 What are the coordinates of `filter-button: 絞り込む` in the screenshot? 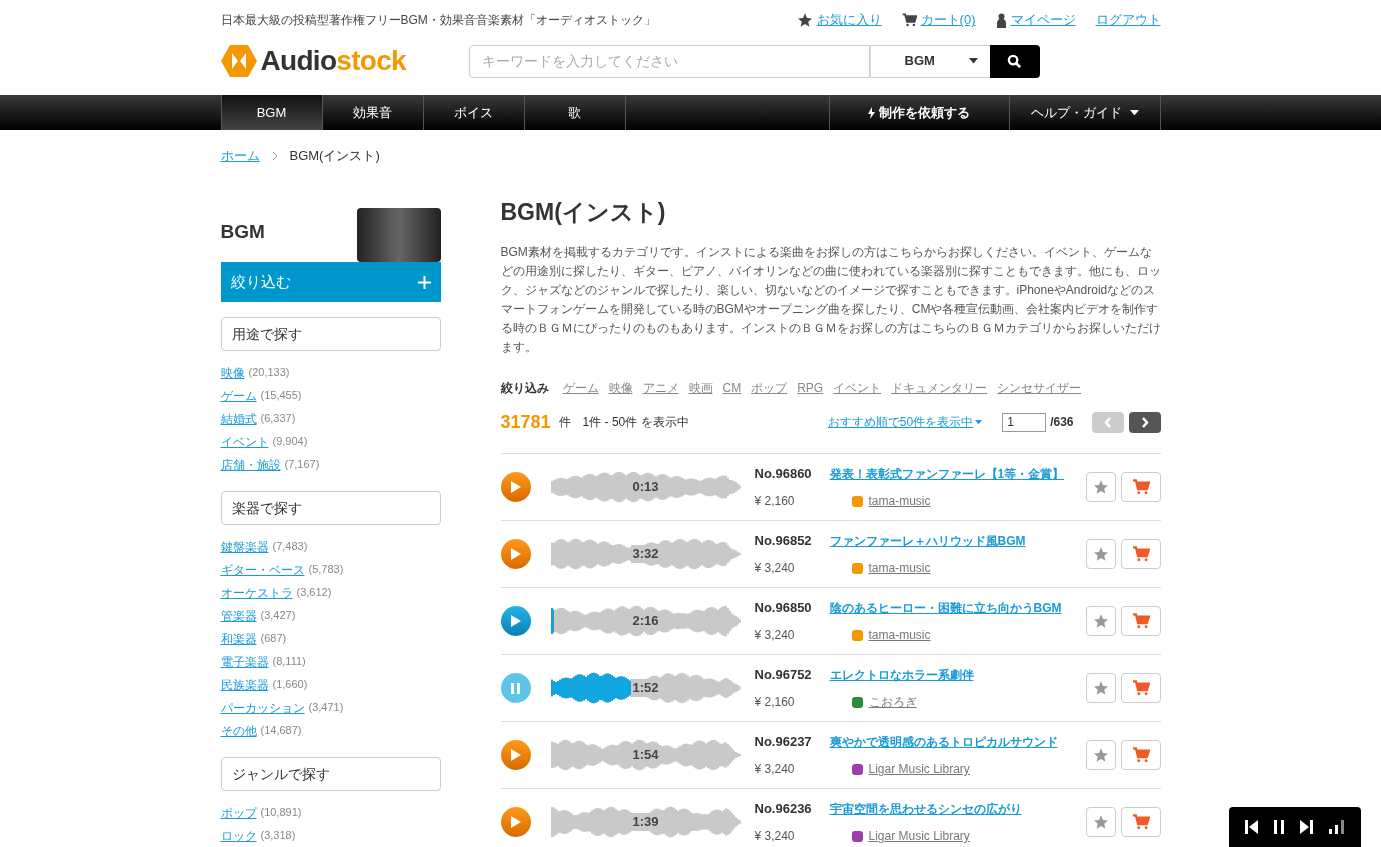 It's located at (330, 282).